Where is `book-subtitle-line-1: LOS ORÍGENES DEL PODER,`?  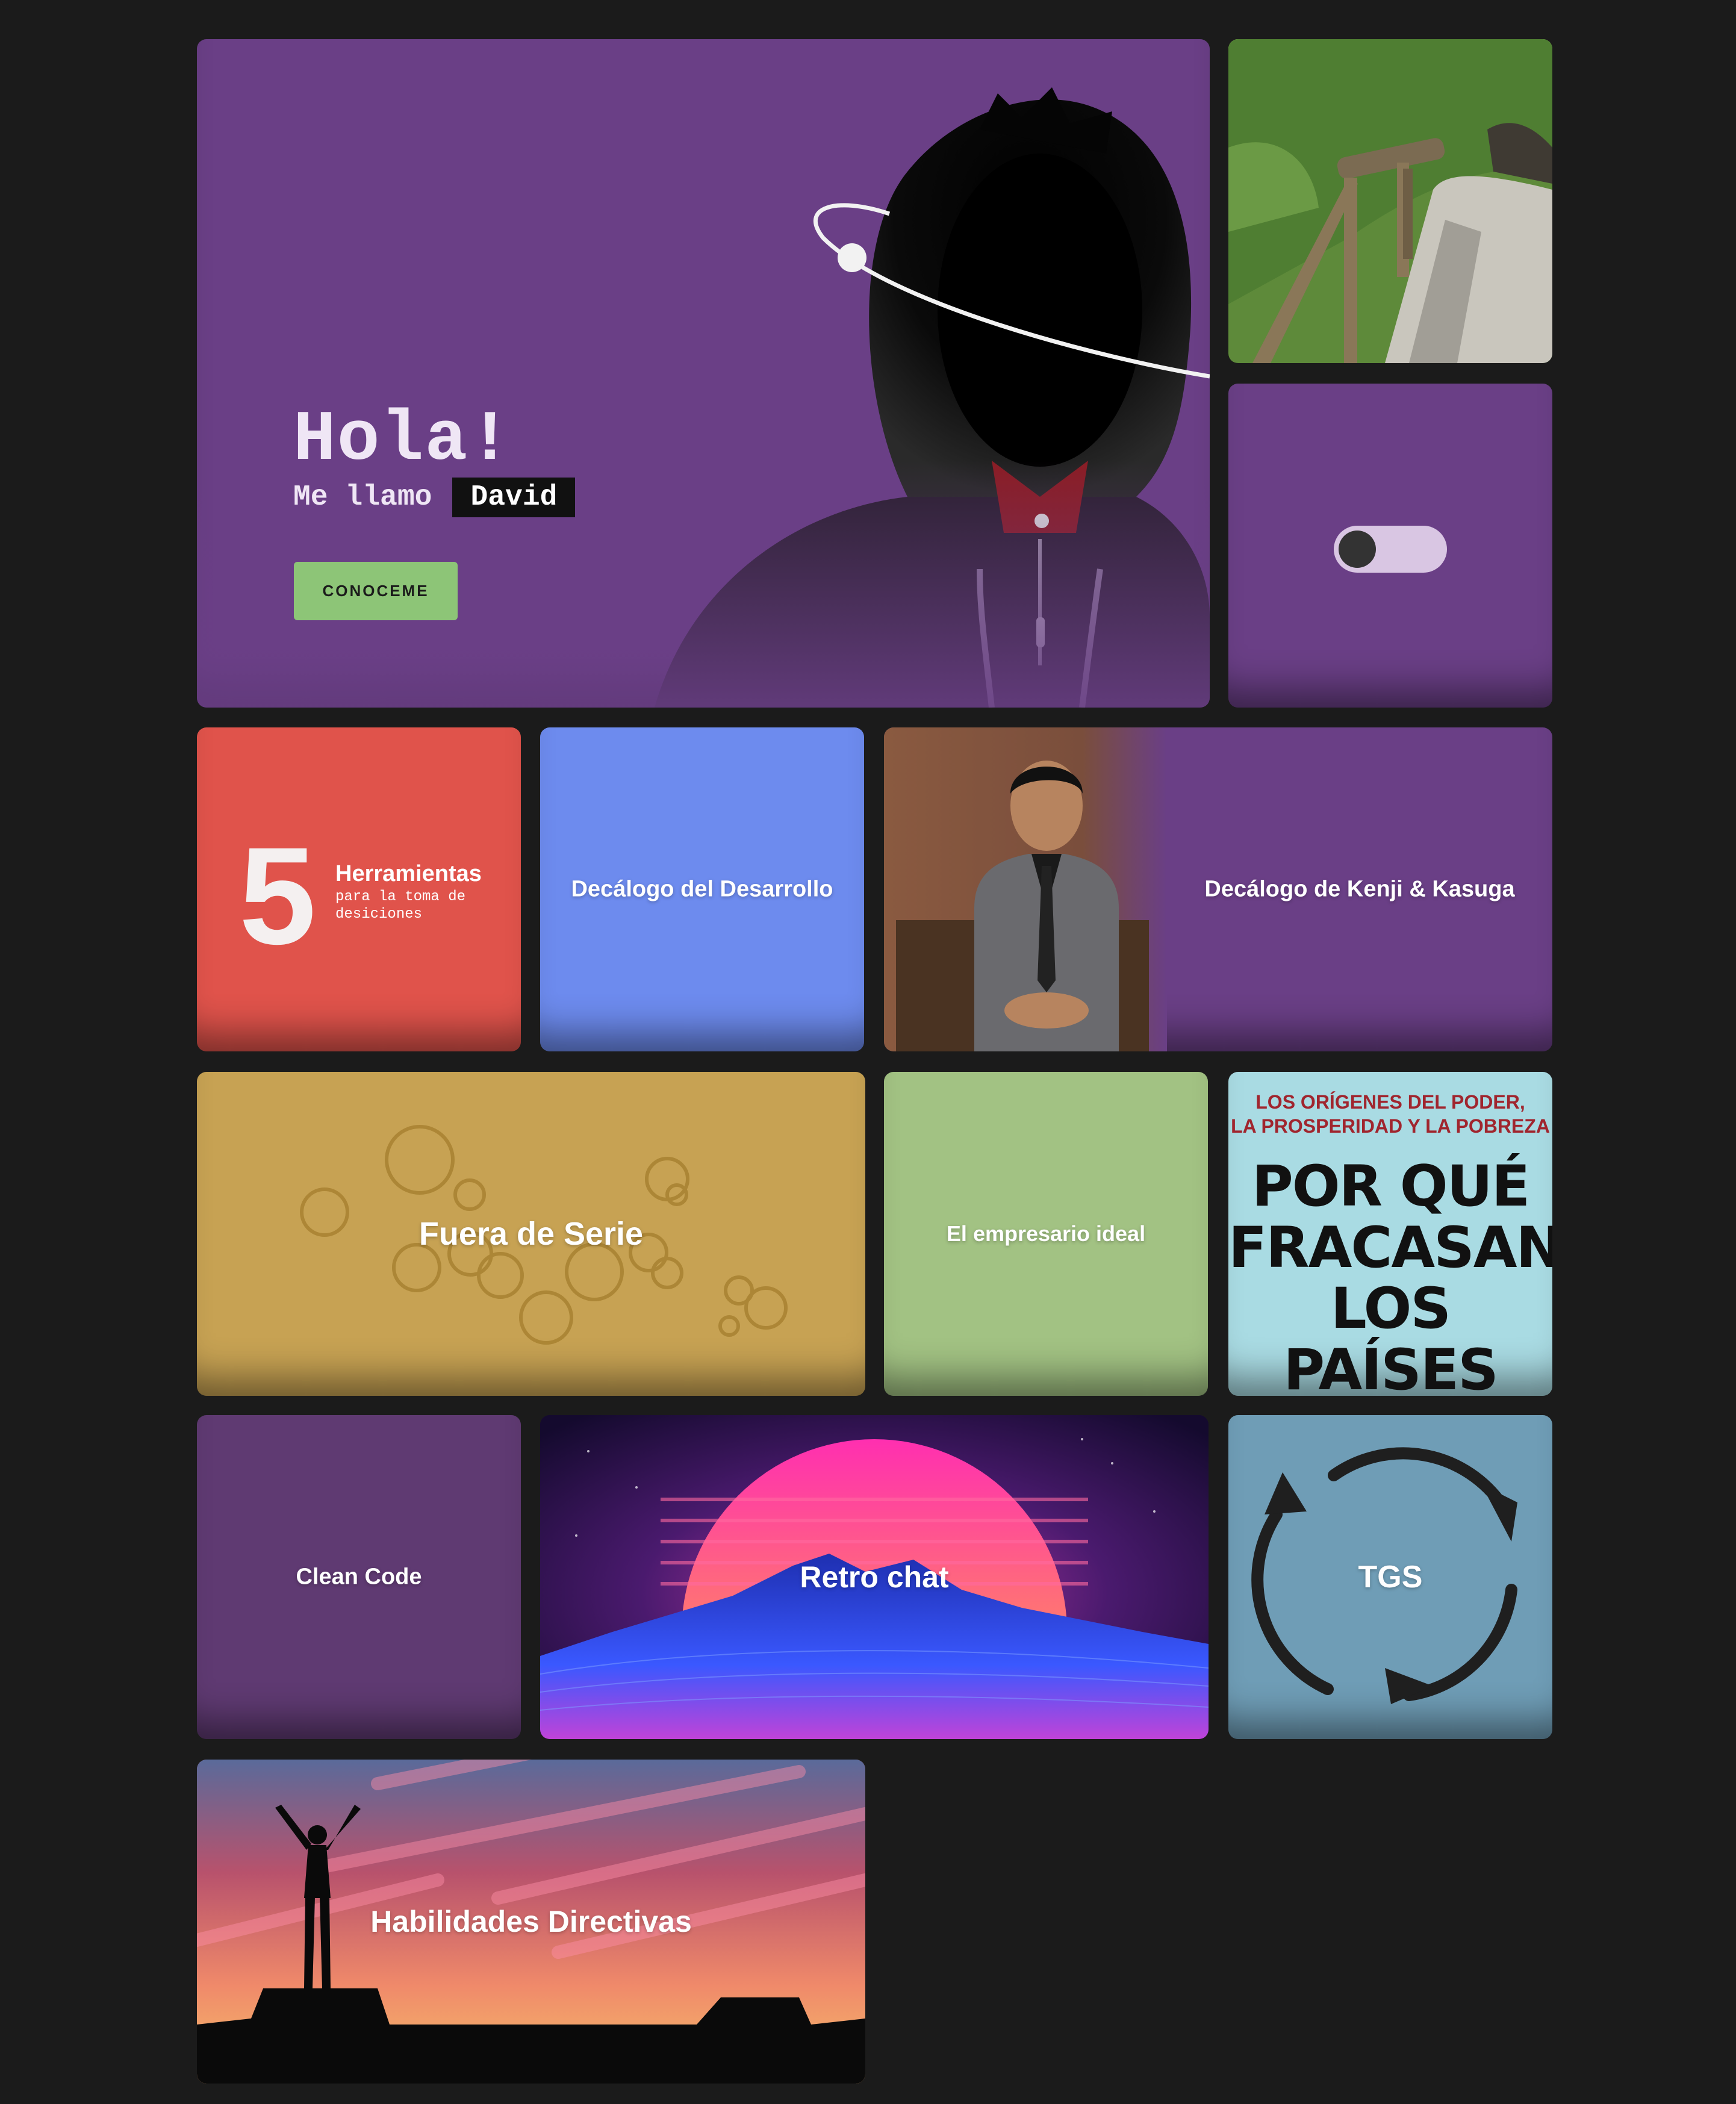
book-subtitle-line-1: LOS ORÍGENES DEL PODER, is located at coordinates (1390, 1102).